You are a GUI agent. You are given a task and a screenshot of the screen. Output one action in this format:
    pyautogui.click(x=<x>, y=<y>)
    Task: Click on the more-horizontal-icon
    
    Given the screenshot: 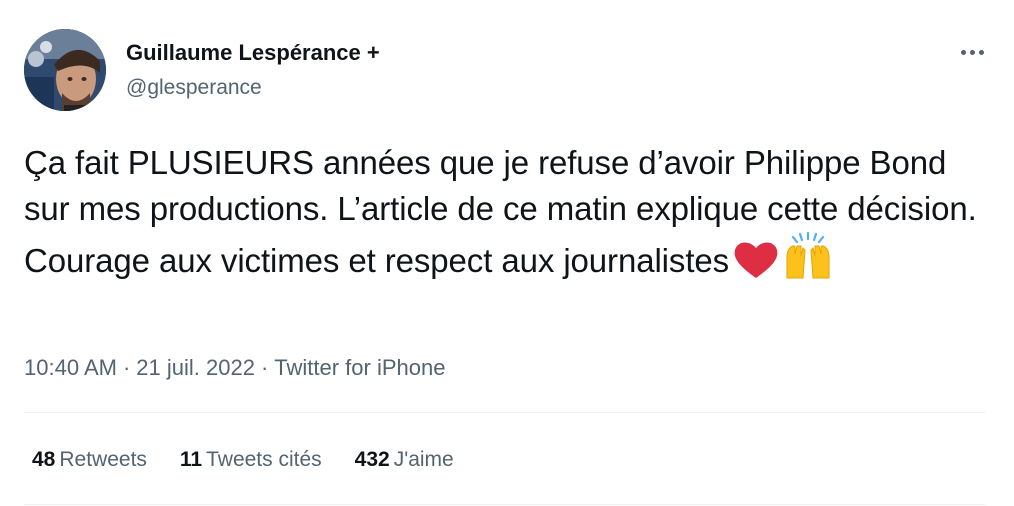 What is the action you would take?
    pyautogui.click(x=963, y=52)
    